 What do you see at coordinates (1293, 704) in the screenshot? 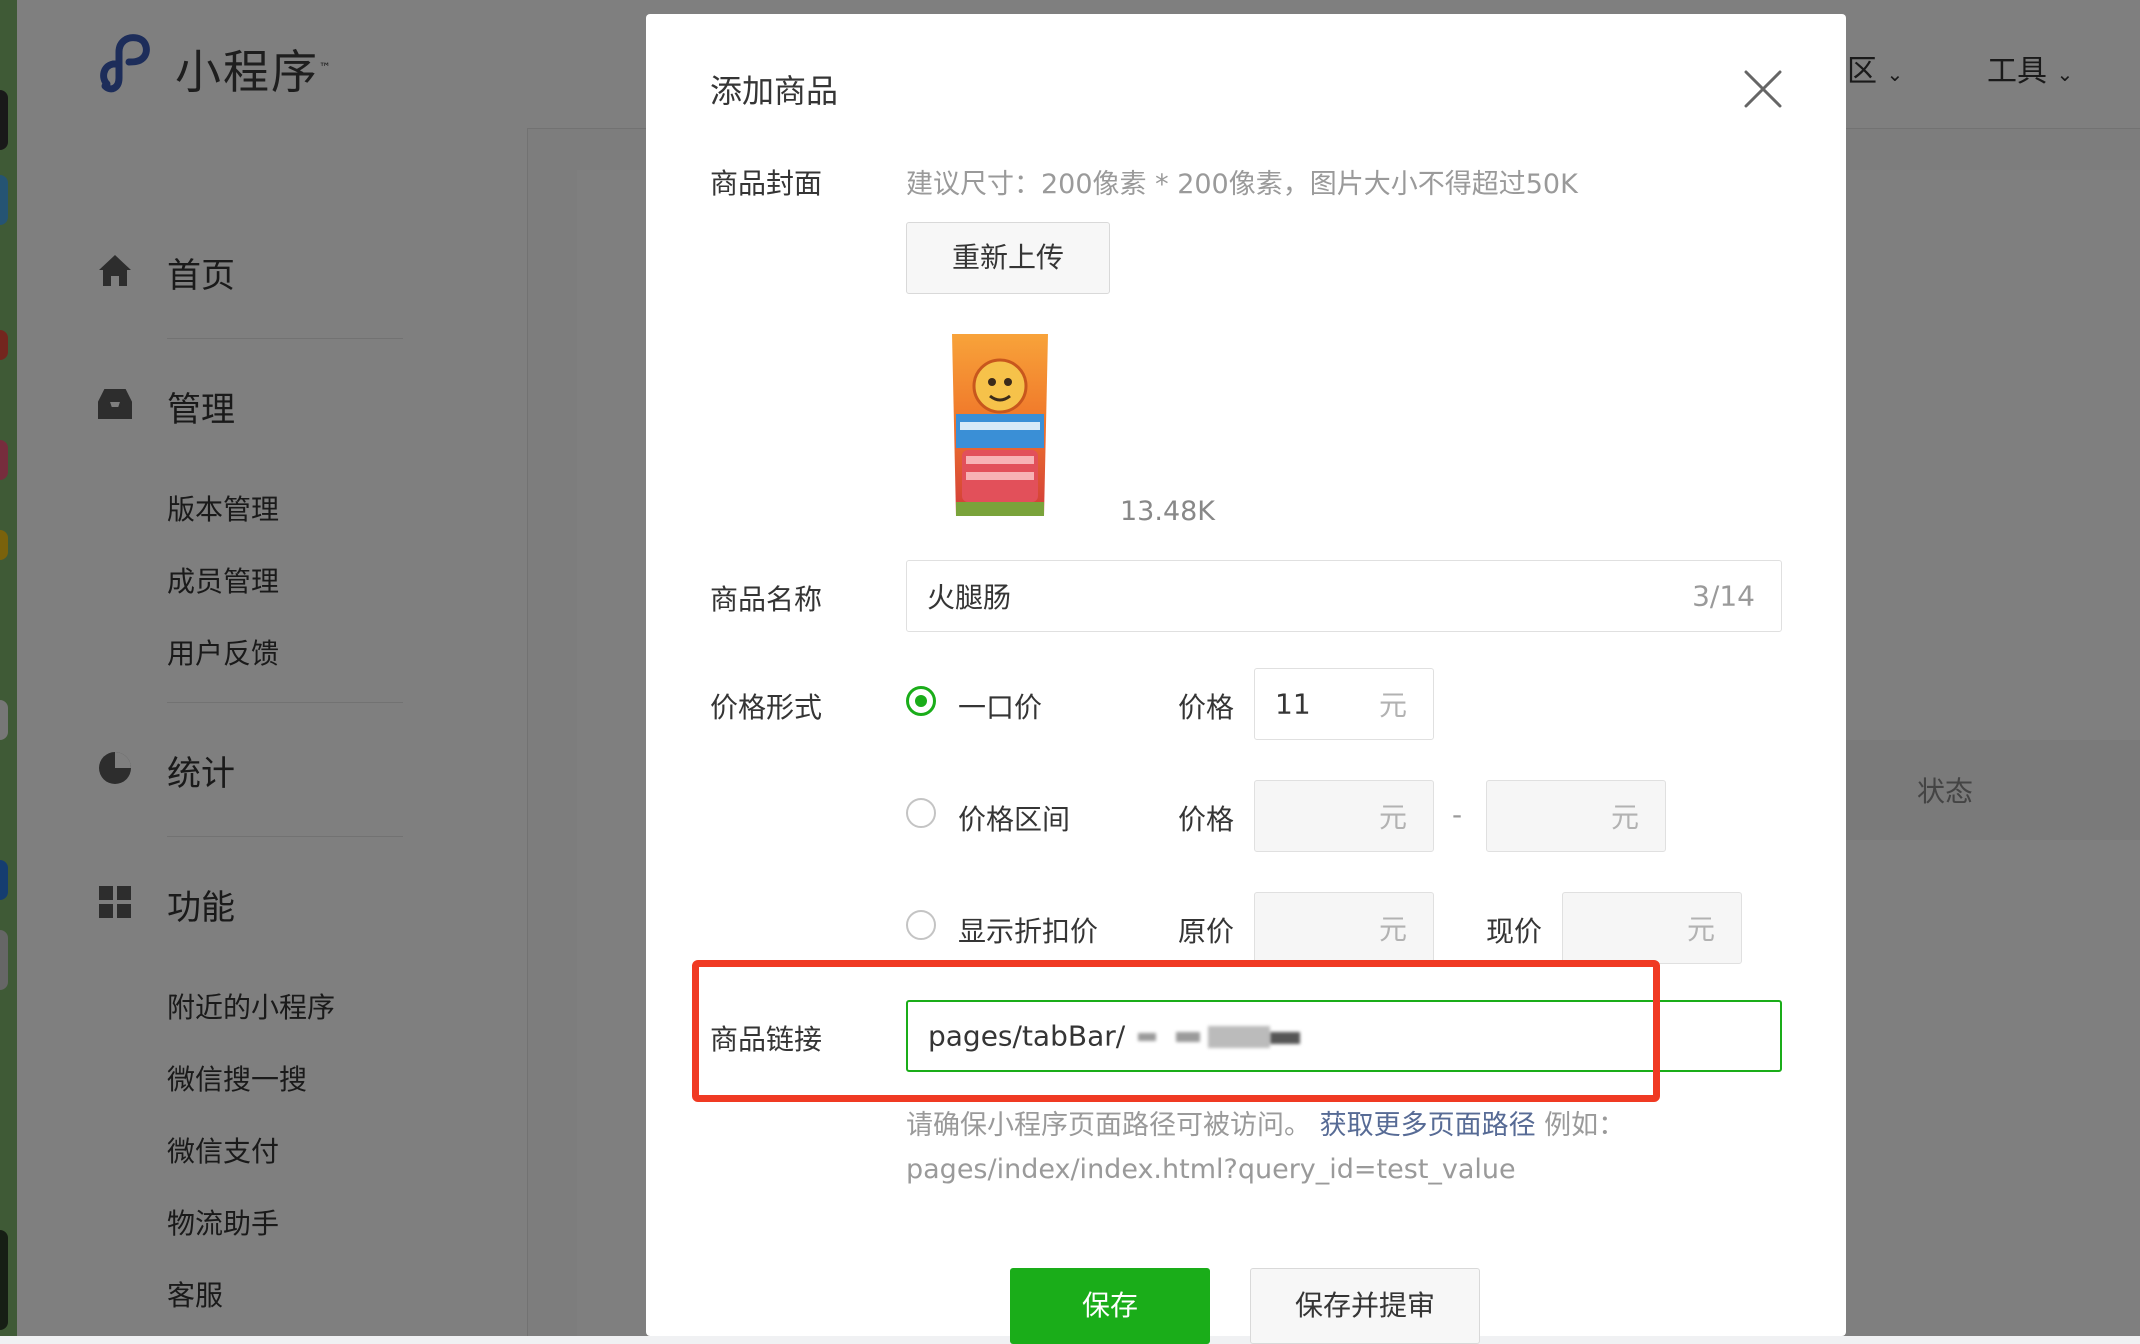
I see `fixed-price-value: 11` at bounding box center [1293, 704].